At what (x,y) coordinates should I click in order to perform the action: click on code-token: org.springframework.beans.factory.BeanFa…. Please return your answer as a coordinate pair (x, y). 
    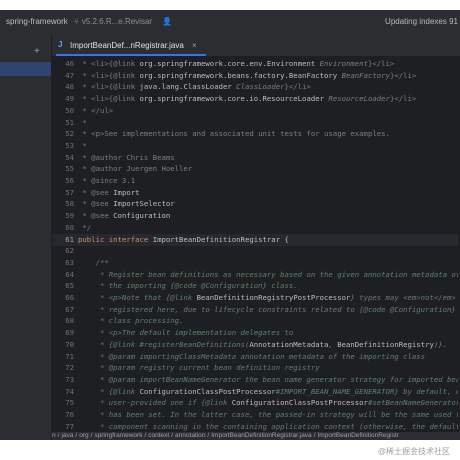
    Looking at the image, I should click on (238, 75).